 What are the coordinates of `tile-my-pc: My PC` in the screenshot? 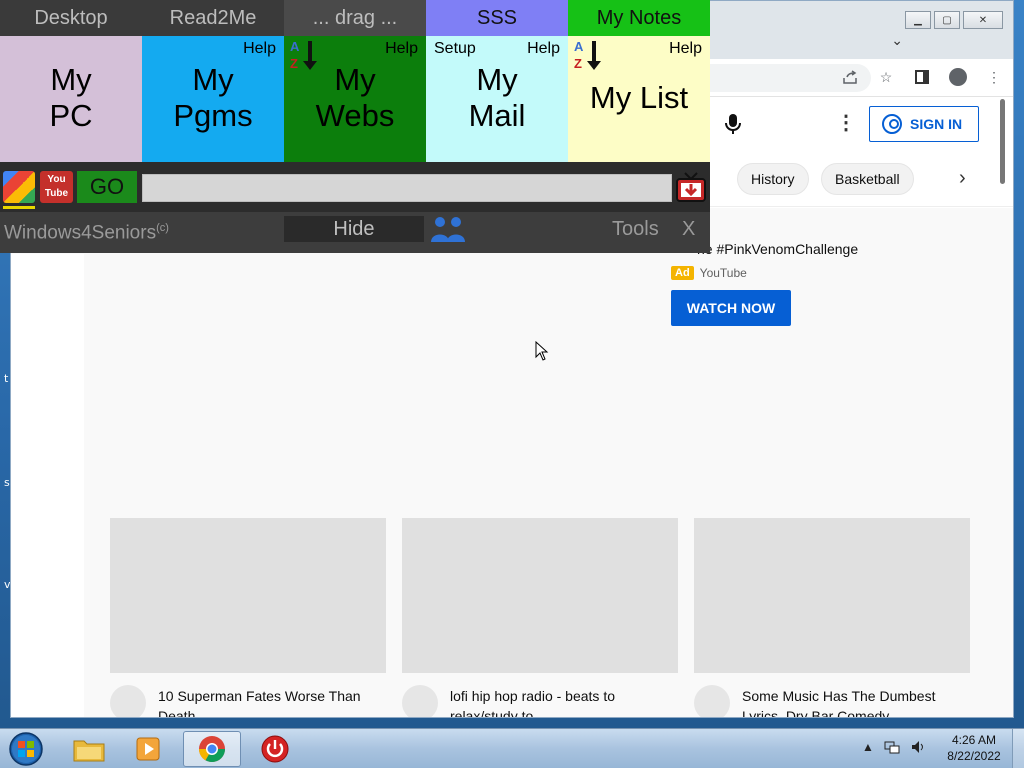 It's located at (71, 99).